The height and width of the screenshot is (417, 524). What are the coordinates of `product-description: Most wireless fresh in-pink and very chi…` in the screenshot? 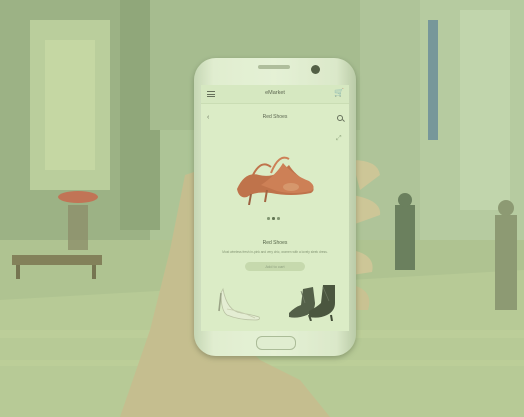 It's located at (275, 252).